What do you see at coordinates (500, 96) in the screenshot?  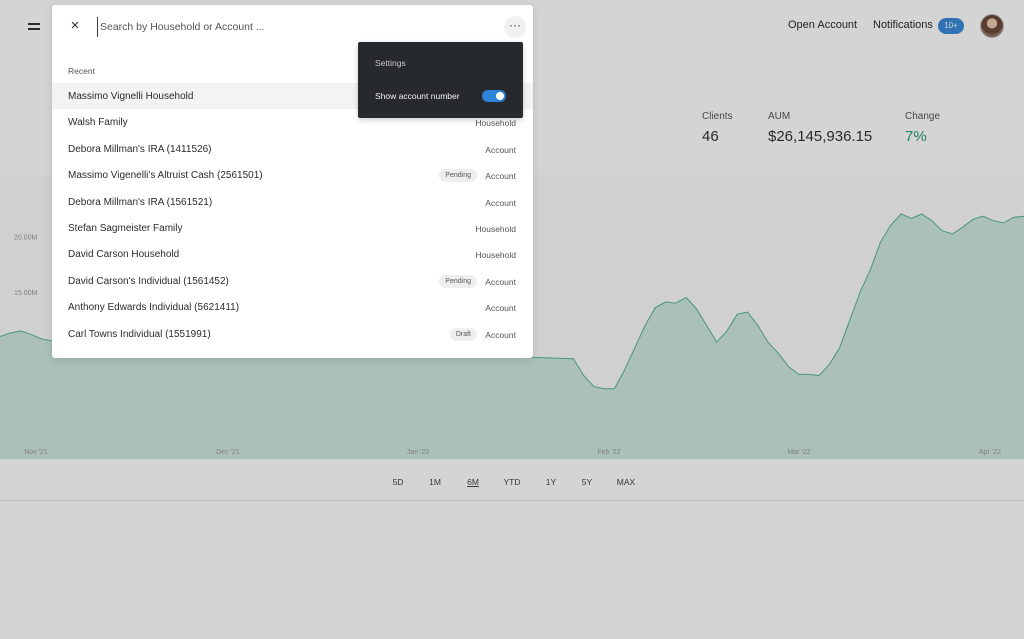 I see `toggle-knob` at bounding box center [500, 96].